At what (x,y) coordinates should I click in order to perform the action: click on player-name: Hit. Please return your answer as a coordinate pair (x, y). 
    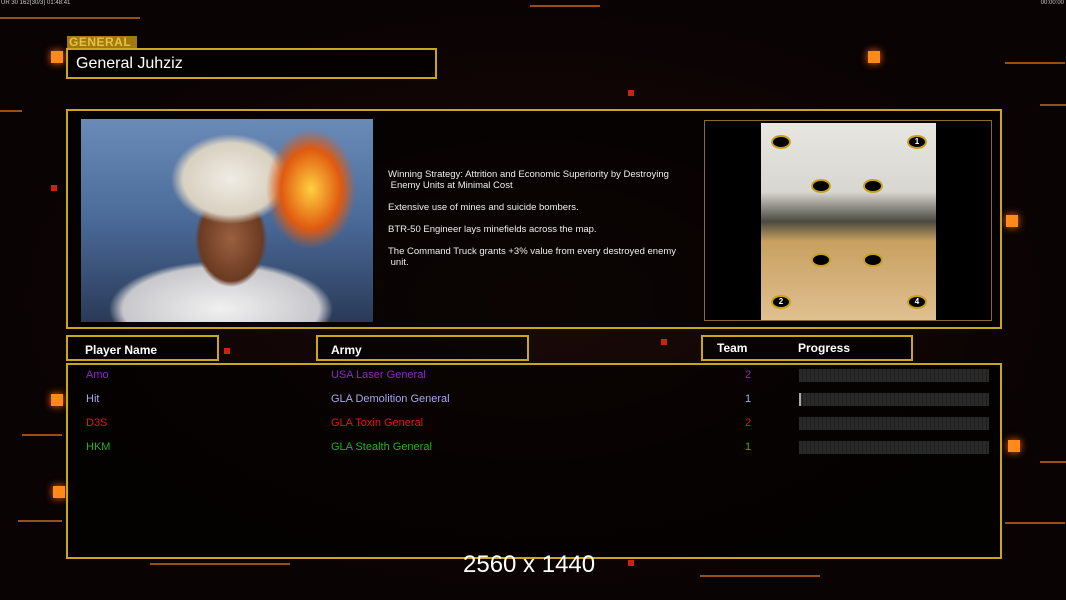
    Looking at the image, I should click on (93, 399).